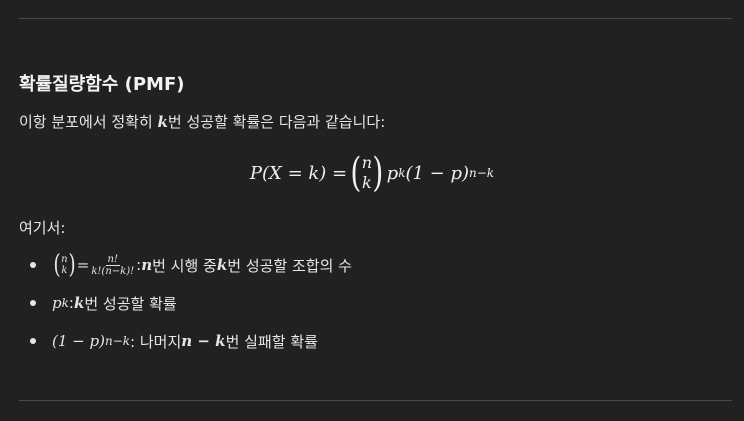 The image size is (744, 421). I want to click on bottom-divider, so click(375, 400).